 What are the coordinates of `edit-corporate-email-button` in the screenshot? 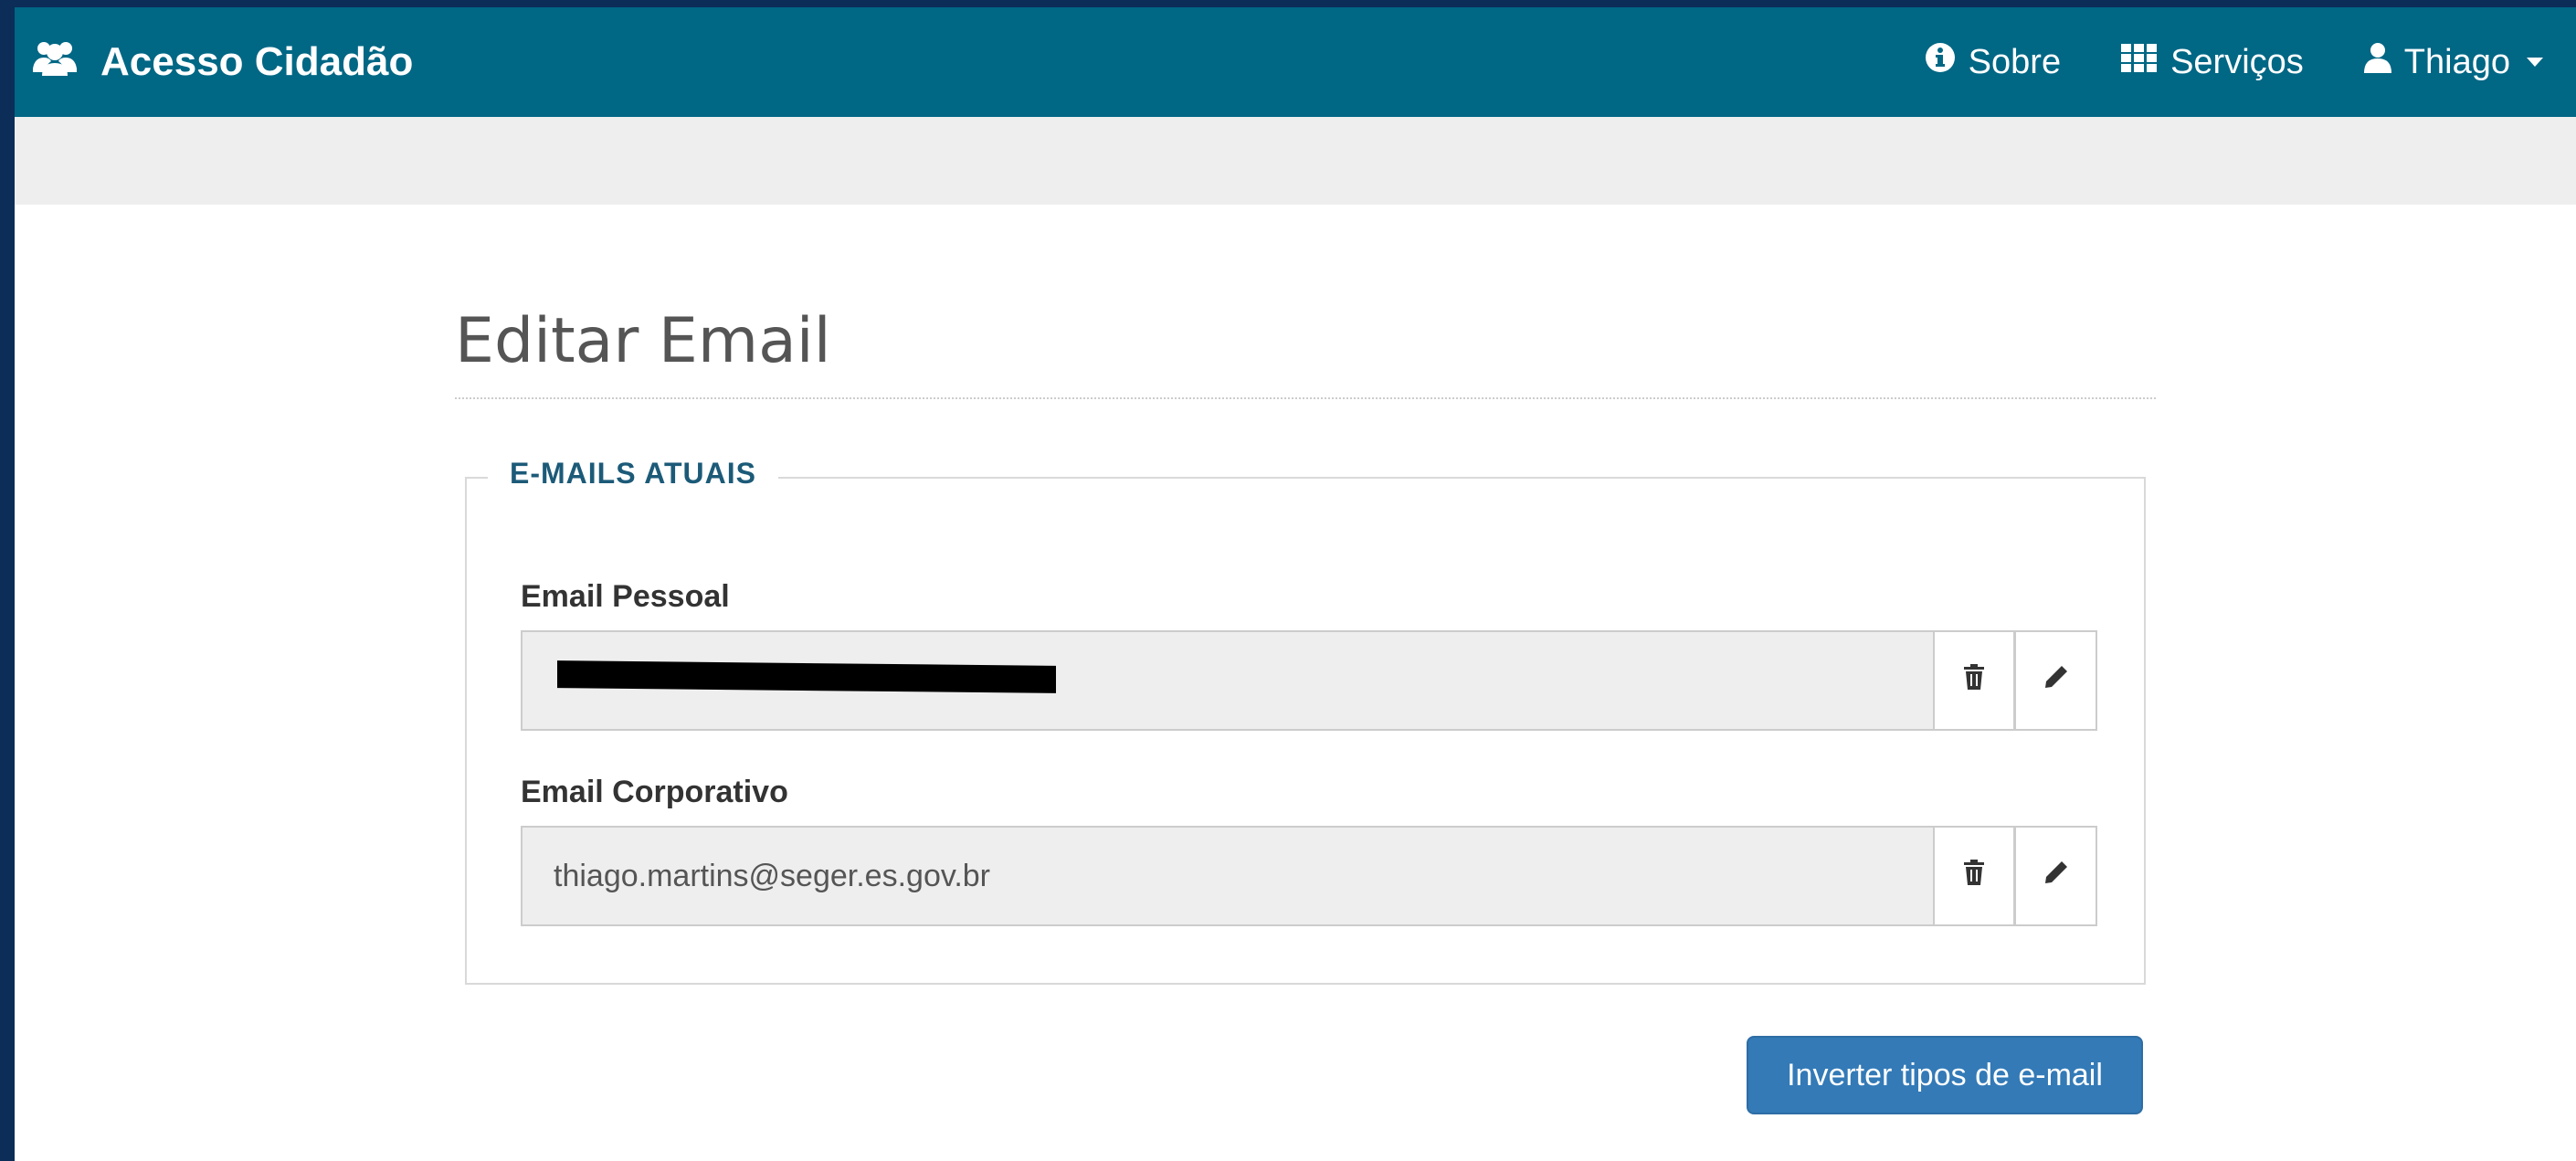 It's located at (2056, 876).